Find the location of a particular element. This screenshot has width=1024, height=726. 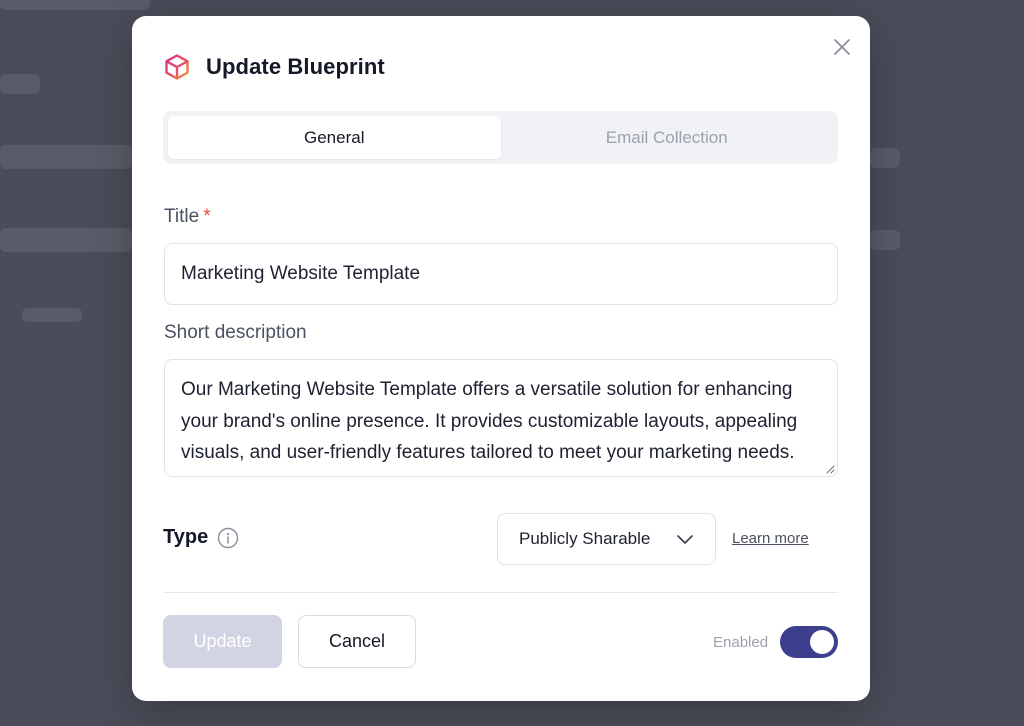

dialog-header: Update Blueprint is located at coordinates (274, 67).